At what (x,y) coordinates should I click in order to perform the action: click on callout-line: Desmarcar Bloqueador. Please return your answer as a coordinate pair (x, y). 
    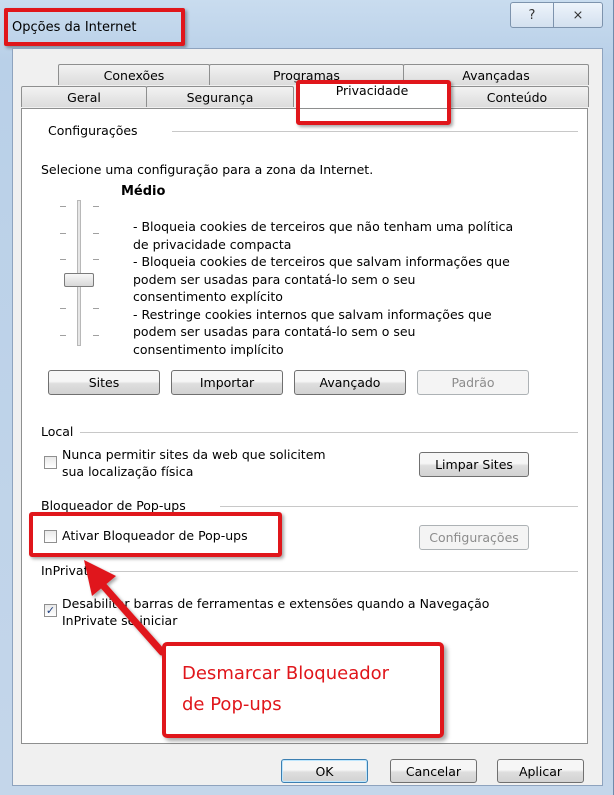
    Looking at the image, I should click on (286, 673).